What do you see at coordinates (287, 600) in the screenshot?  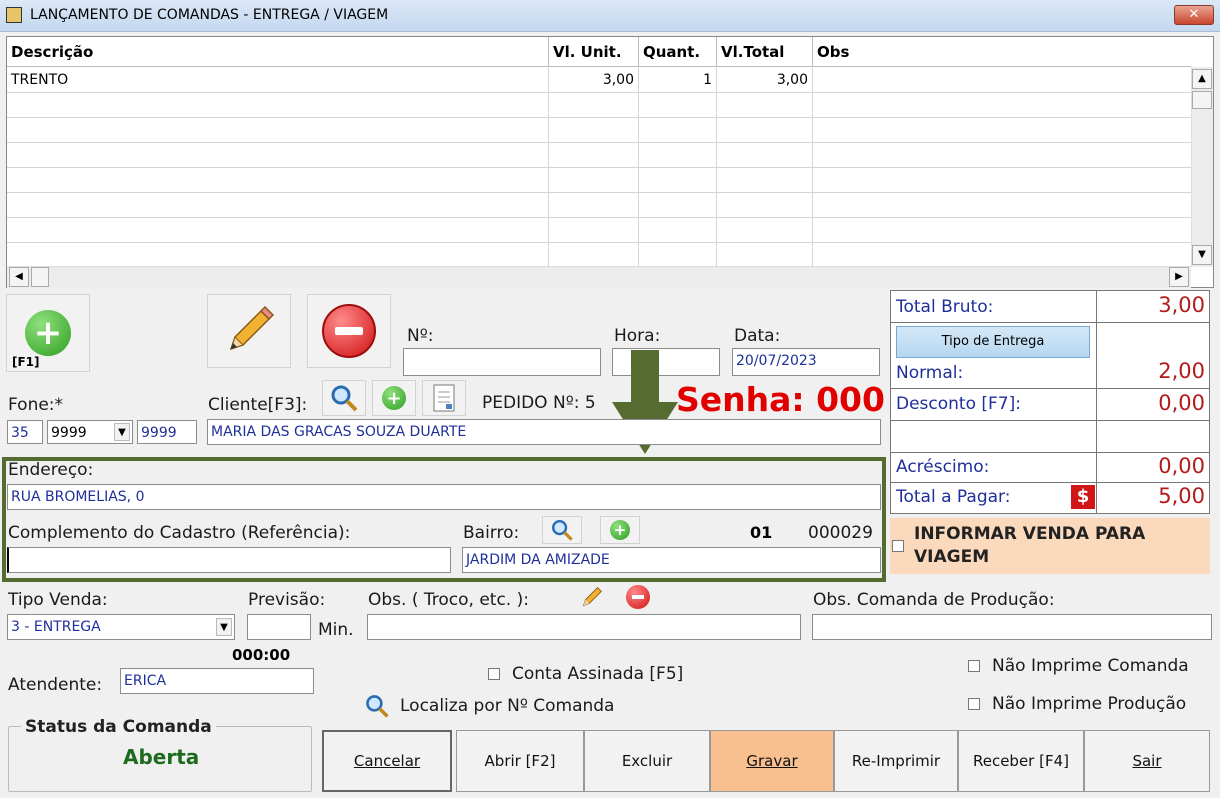 I see `previsao-label: Previsão:` at bounding box center [287, 600].